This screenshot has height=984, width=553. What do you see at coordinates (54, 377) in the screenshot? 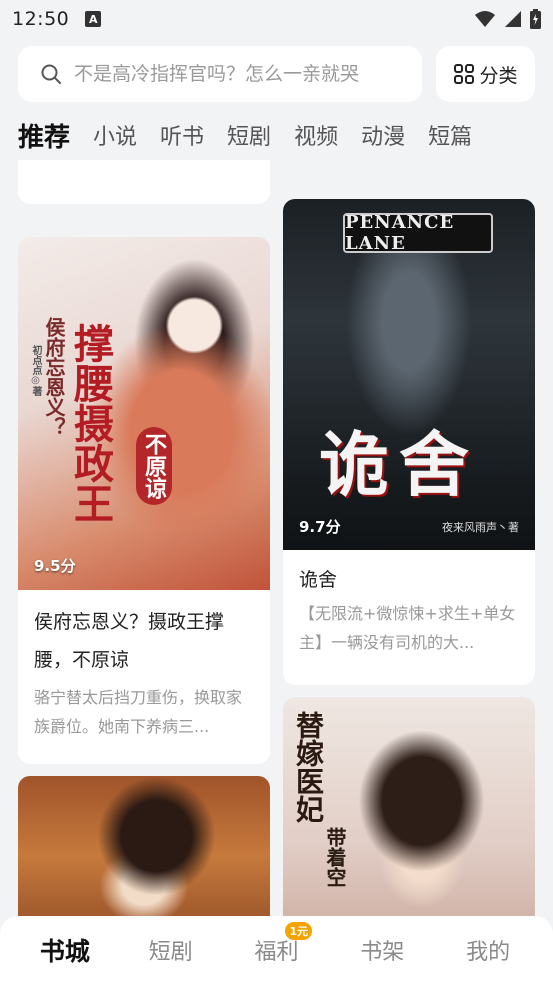
I see `cover-subtitle: 侯府忘恩义？` at bounding box center [54, 377].